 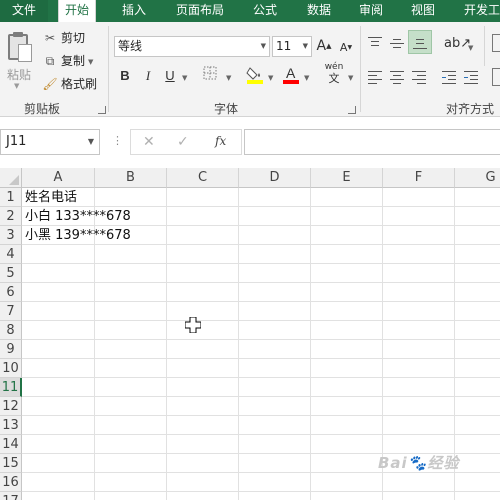 I want to click on underline-button: U, so click(x=170, y=76).